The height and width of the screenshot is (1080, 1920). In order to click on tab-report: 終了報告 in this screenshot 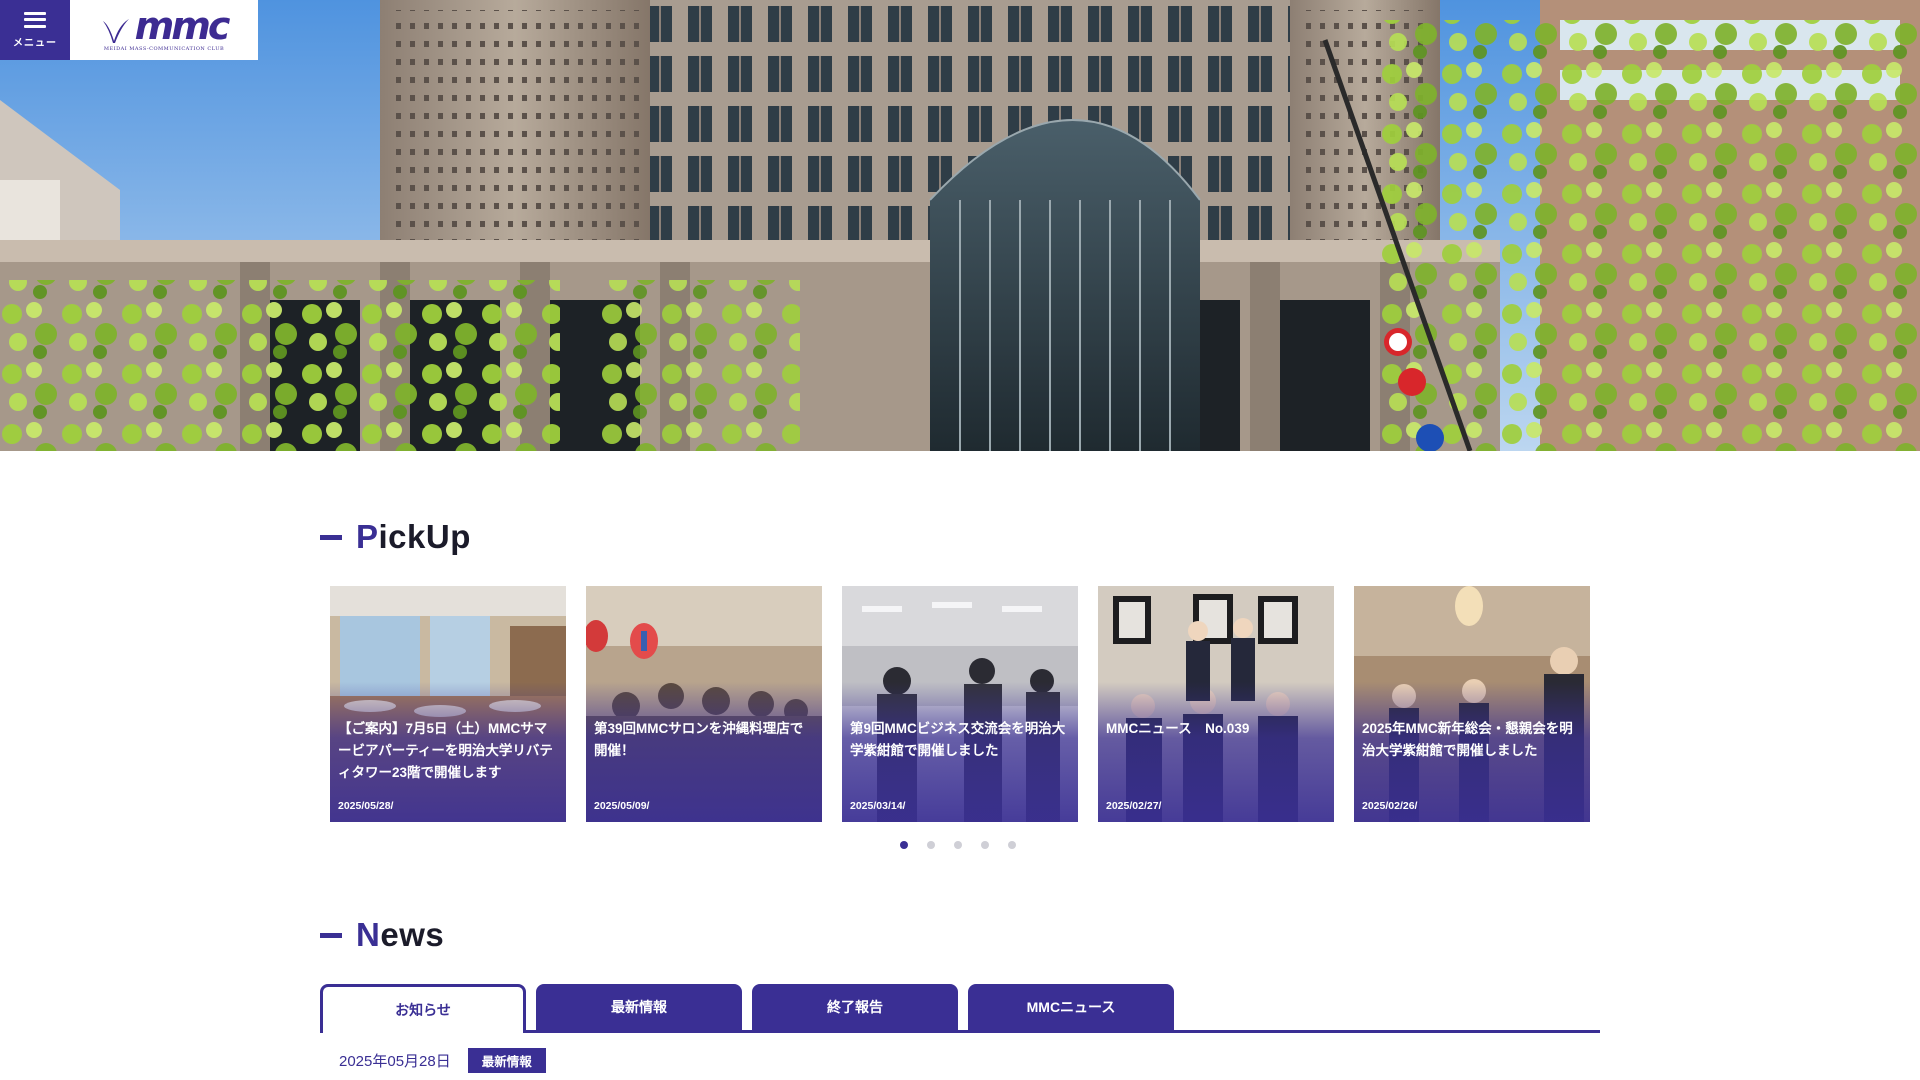, I will do `click(855, 1007)`.